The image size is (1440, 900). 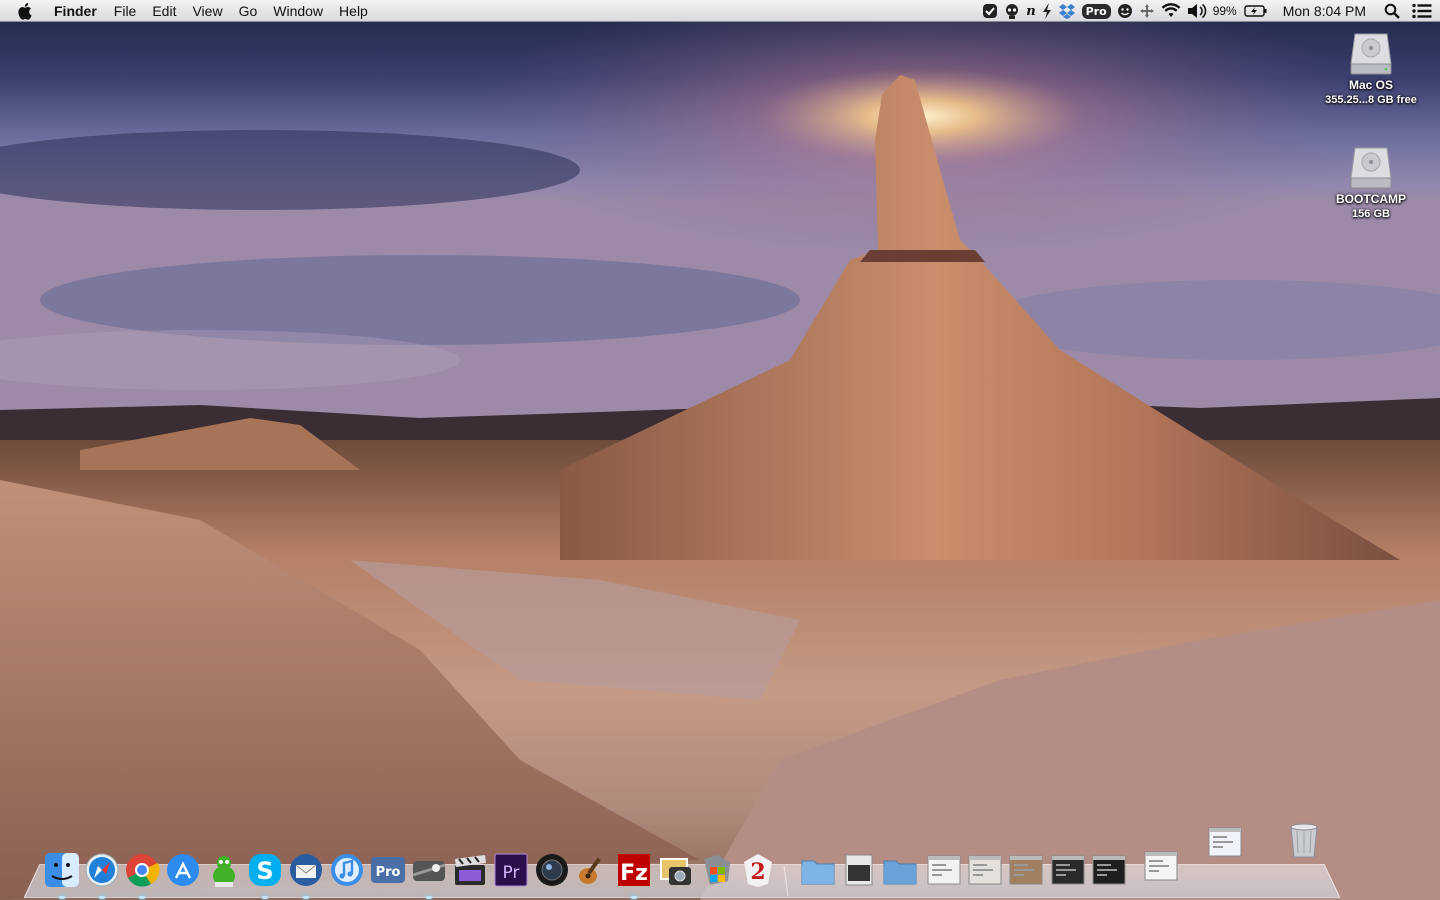 What do you see at coordinates (353, 11) in the screenshot?
I see `menu-help: Help` at bounding box center [353, 11].